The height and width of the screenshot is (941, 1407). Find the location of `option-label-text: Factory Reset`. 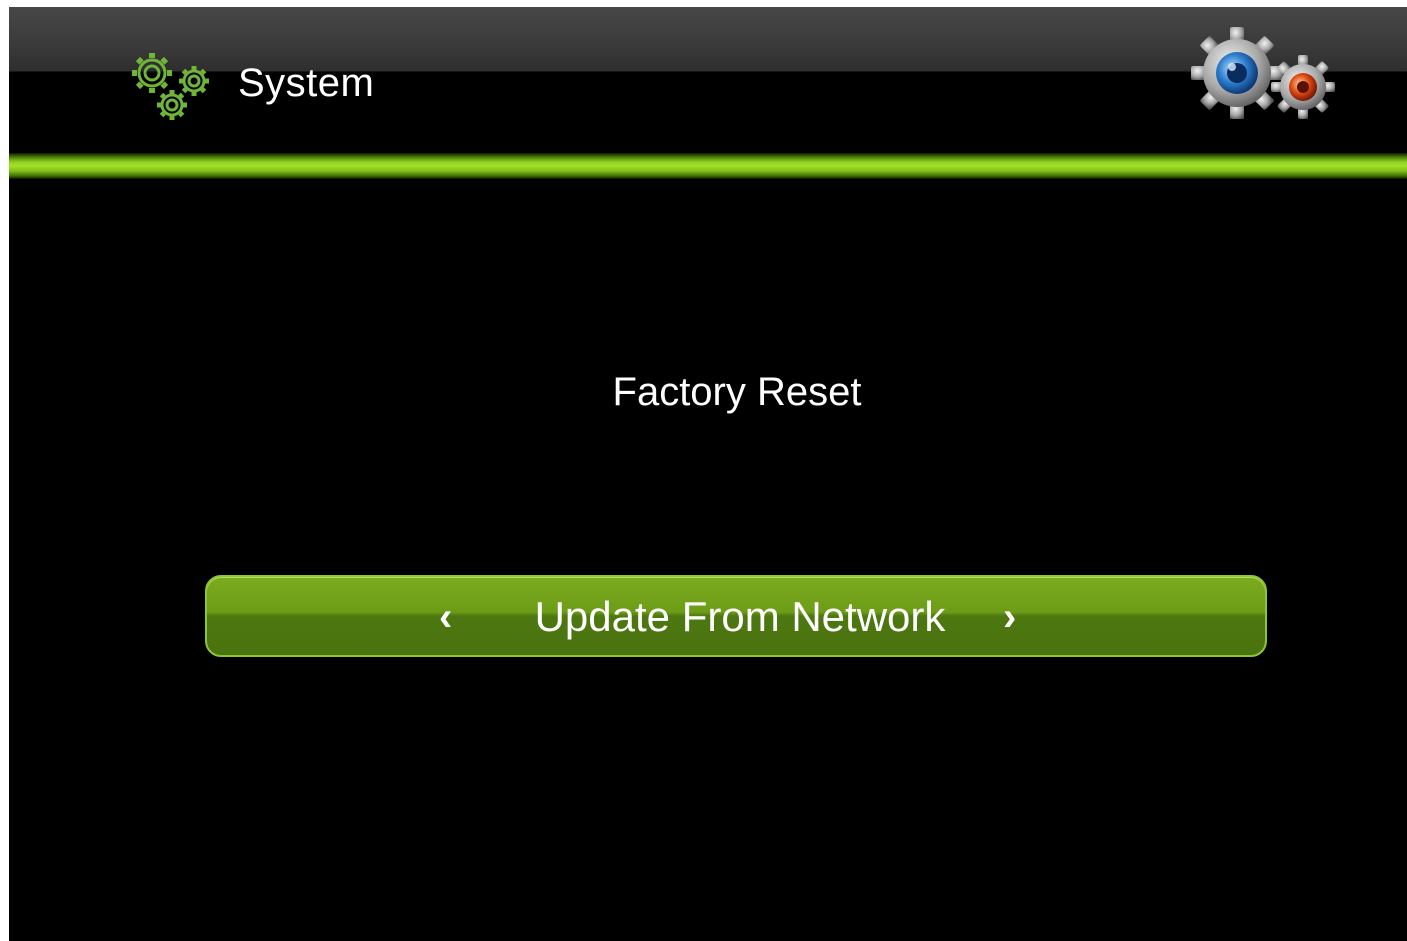

option-label-text: Factory Reset is located at coordinates (737, 392).